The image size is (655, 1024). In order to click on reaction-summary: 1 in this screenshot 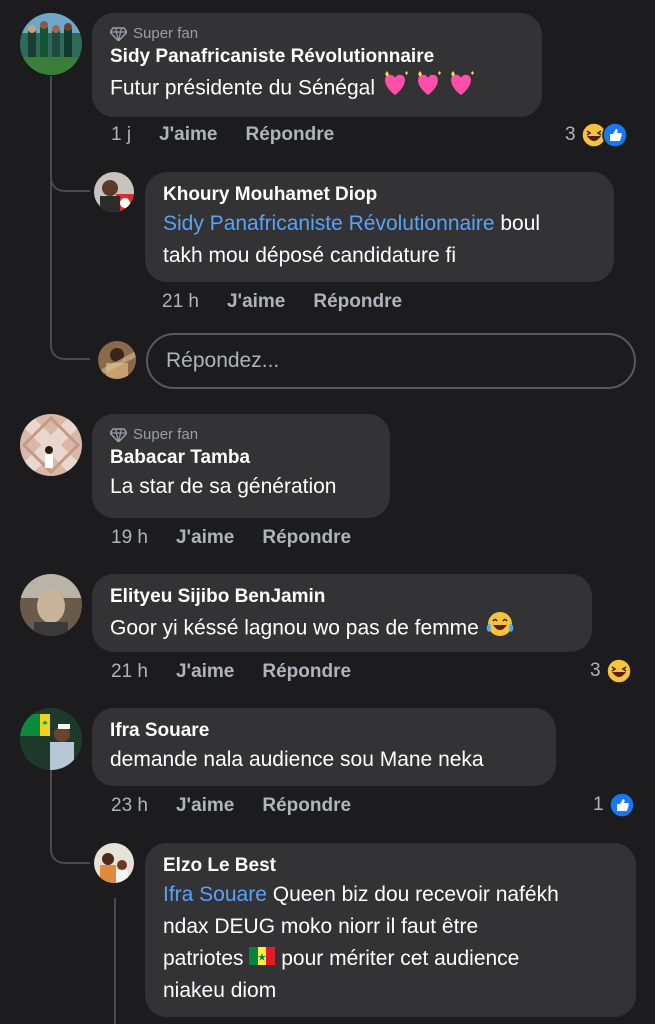, I will do `click(614, 805)`.